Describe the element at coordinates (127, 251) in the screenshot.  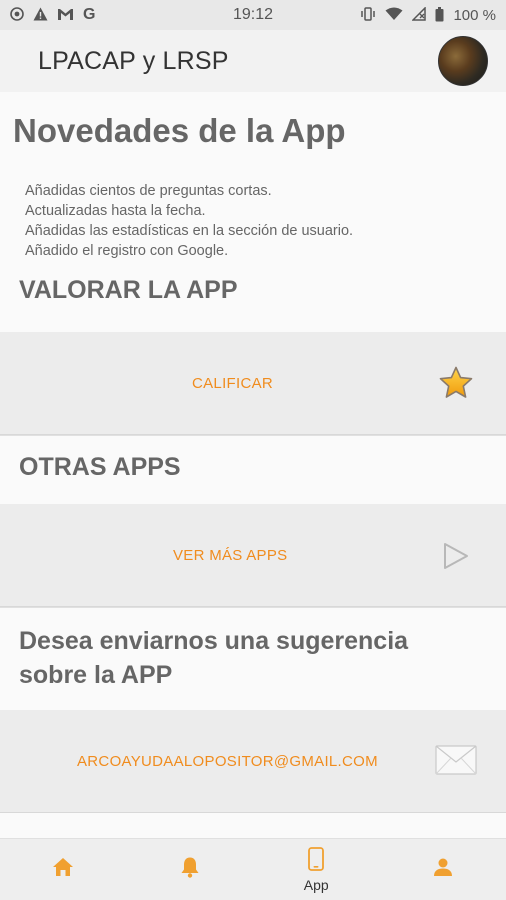
I see `news-item: Añadido el registro con Google.` at that location.